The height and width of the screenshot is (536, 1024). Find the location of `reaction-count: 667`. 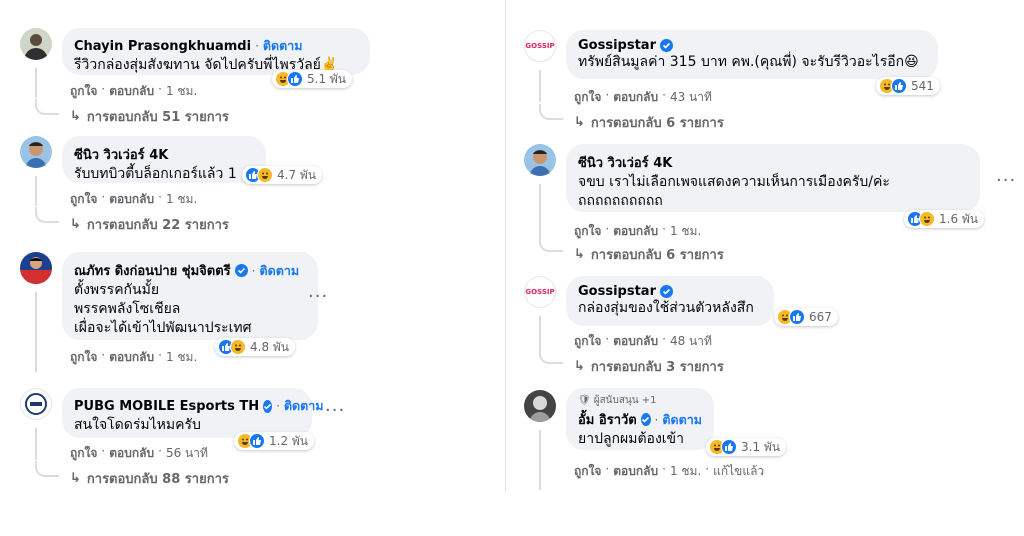

reaction-count: 667 is located at coordinates (820, 317).